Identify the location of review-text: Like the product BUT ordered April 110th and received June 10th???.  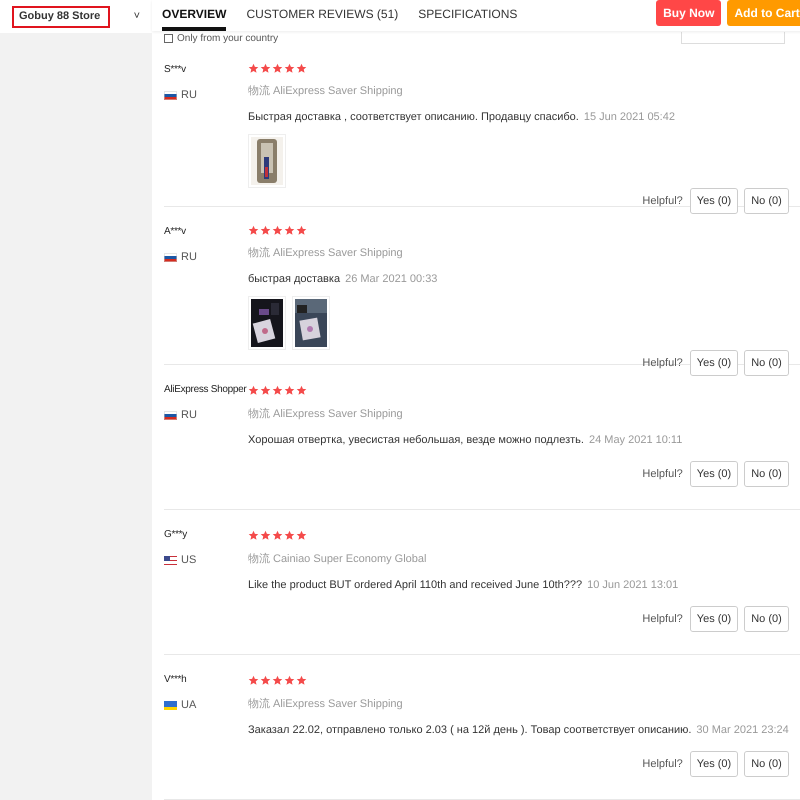
(415, 585).